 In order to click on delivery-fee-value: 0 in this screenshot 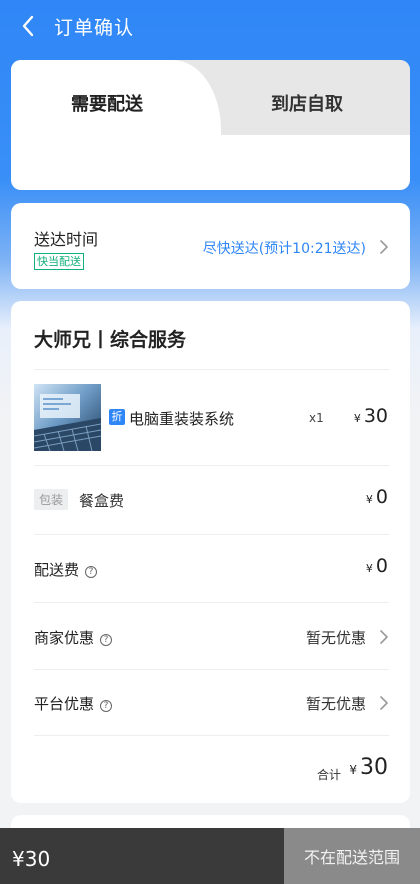, I will do `click(381, 566)`.